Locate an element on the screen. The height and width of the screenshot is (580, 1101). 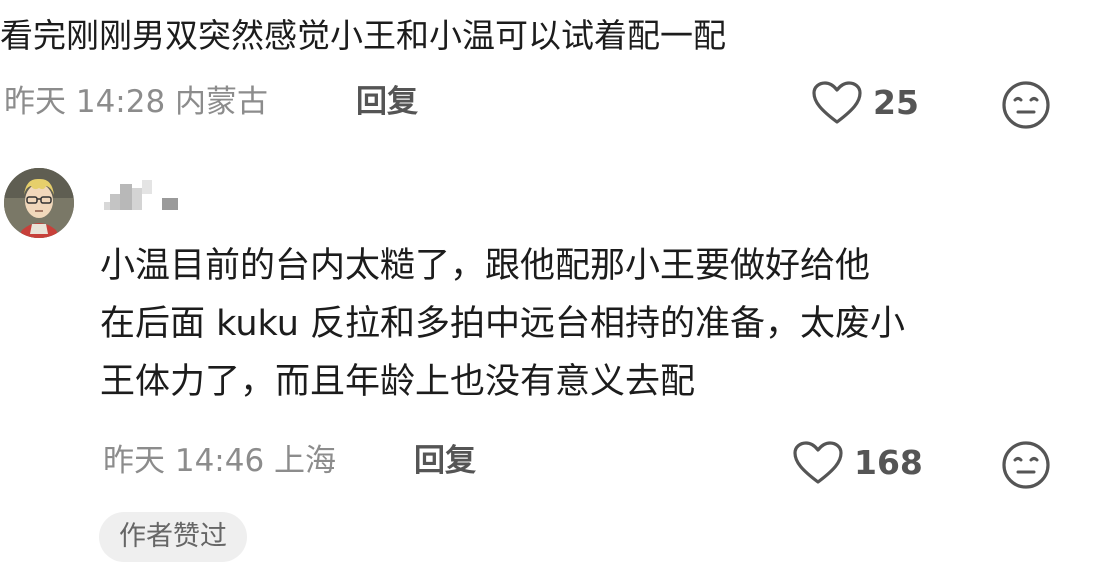
avatar is located at coordinates (39, 203).